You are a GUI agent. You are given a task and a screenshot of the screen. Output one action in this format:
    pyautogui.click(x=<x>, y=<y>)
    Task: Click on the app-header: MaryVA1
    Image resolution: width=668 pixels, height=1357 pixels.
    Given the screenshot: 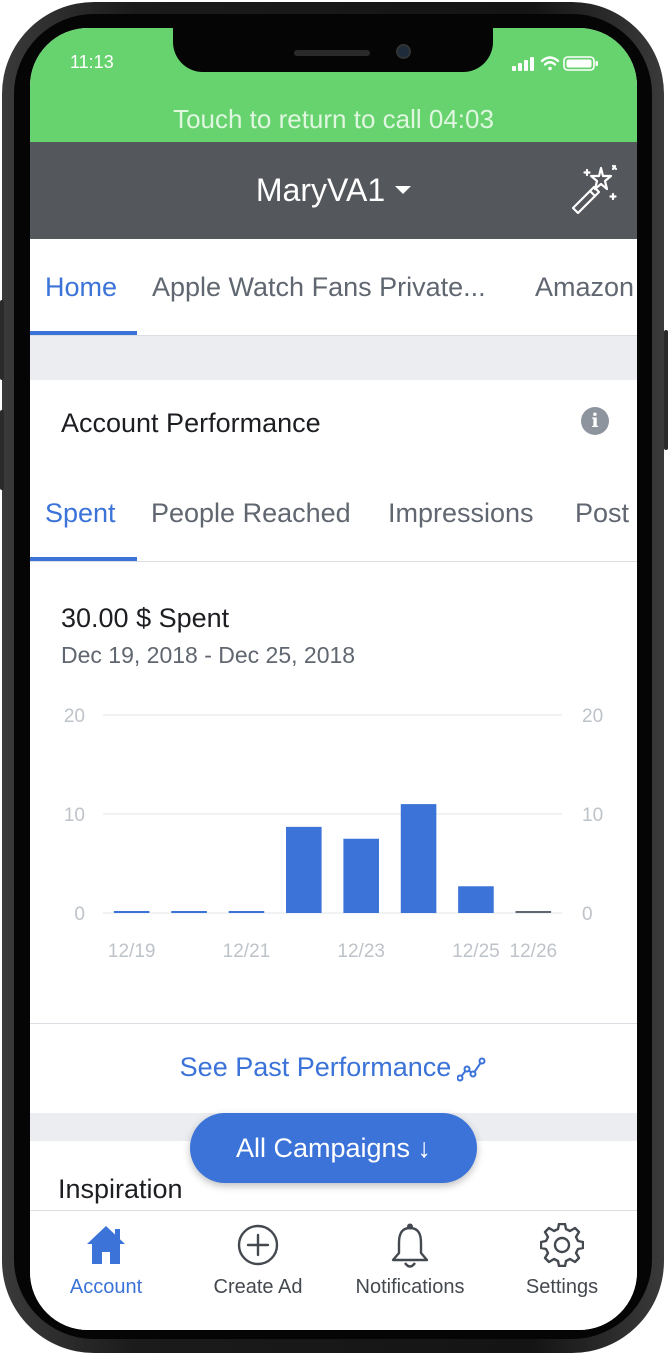 What is the action you would take?
    pyautogui.click(x=333, y=190)
    